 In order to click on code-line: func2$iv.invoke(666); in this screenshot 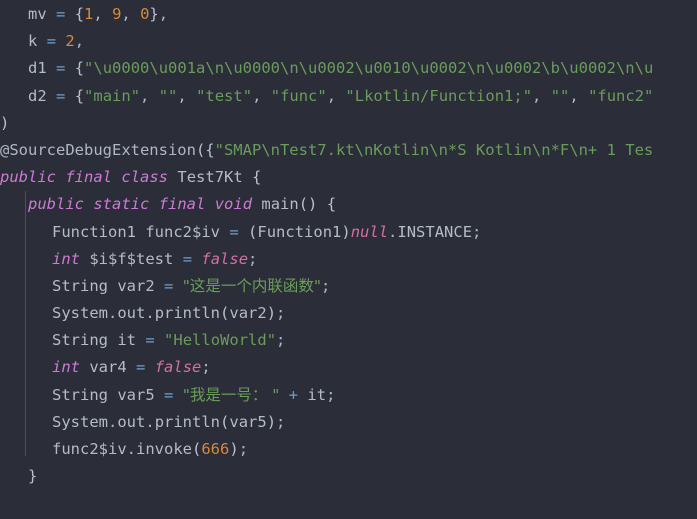, I will do `click(348, 449)`.